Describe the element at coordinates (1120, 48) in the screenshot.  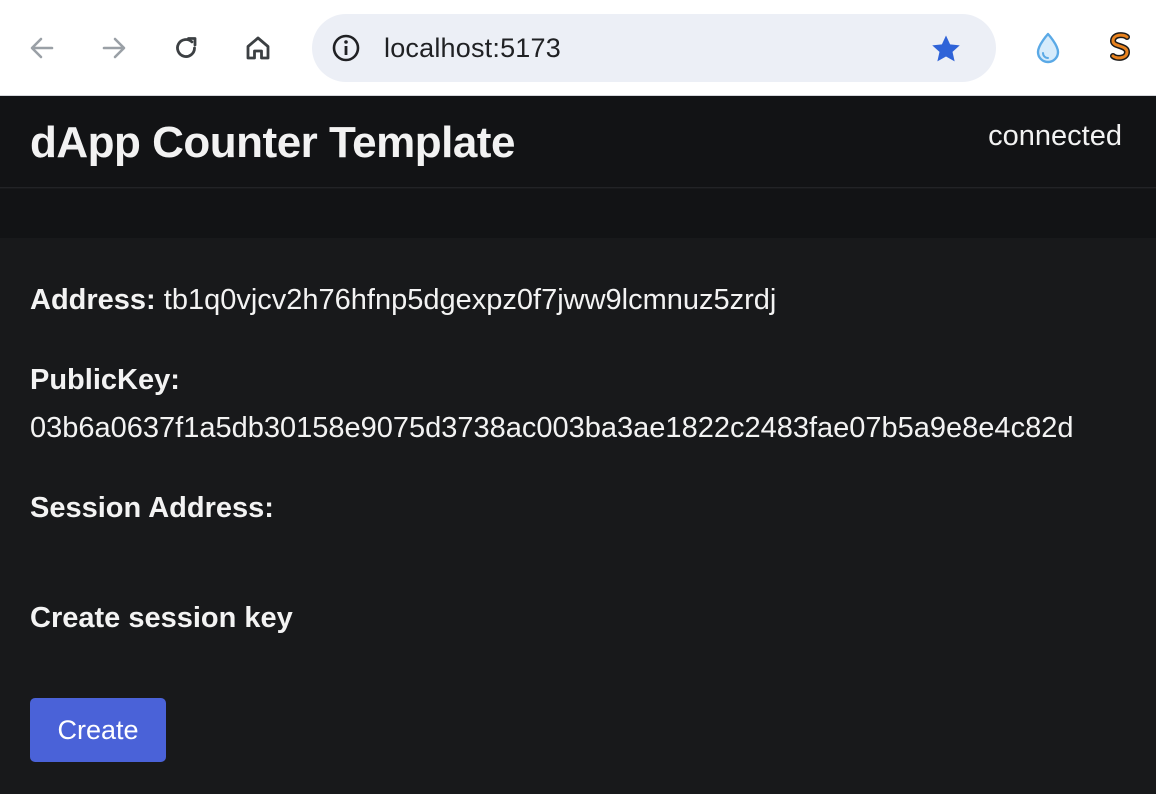
I see `s-extension-icon` at that location.